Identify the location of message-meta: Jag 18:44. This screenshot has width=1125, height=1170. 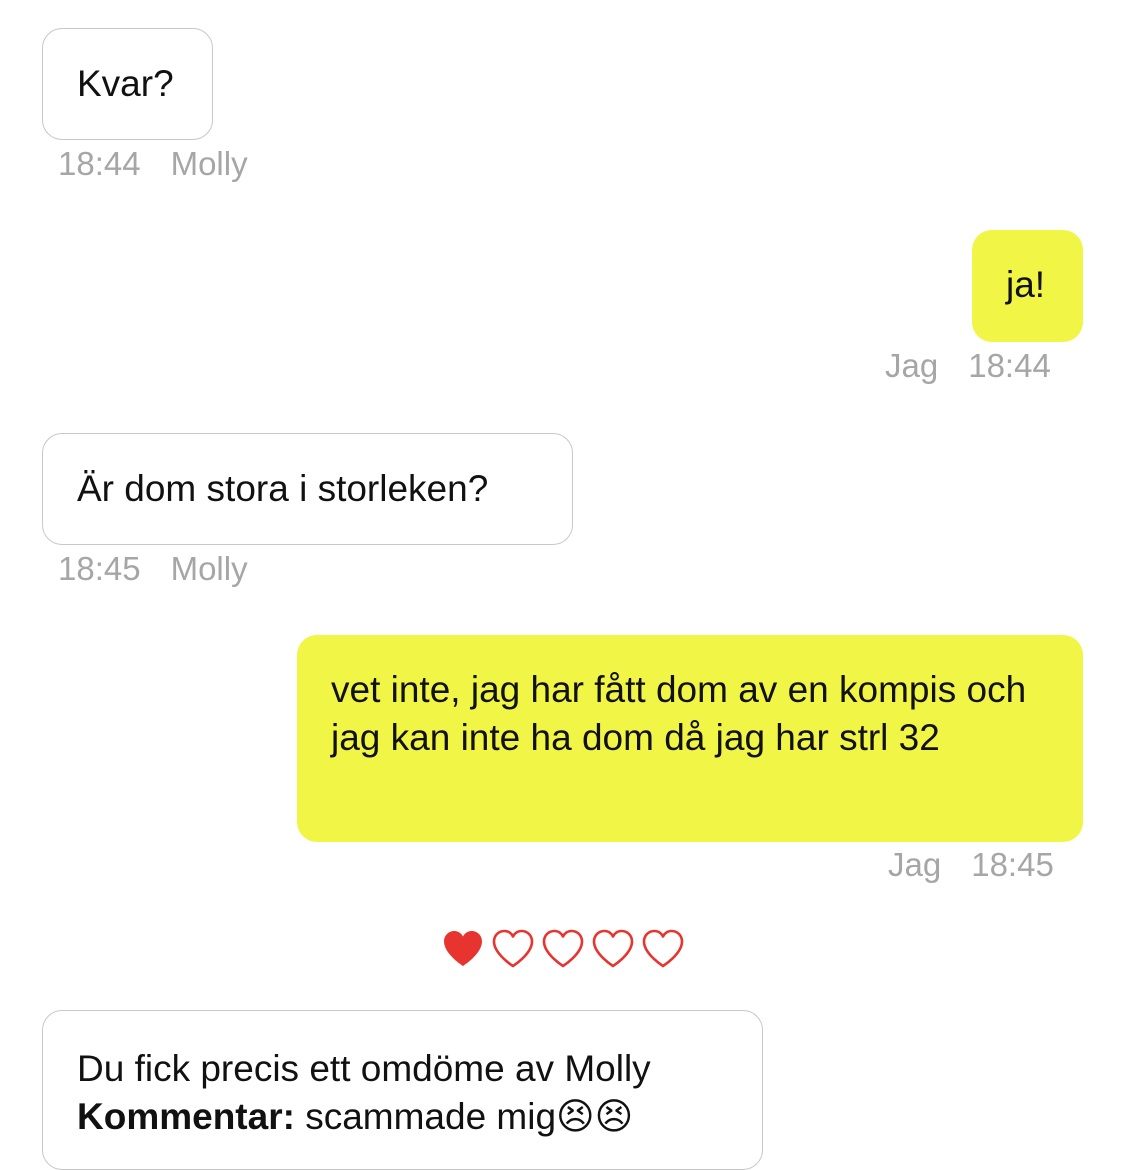
(968, 366).